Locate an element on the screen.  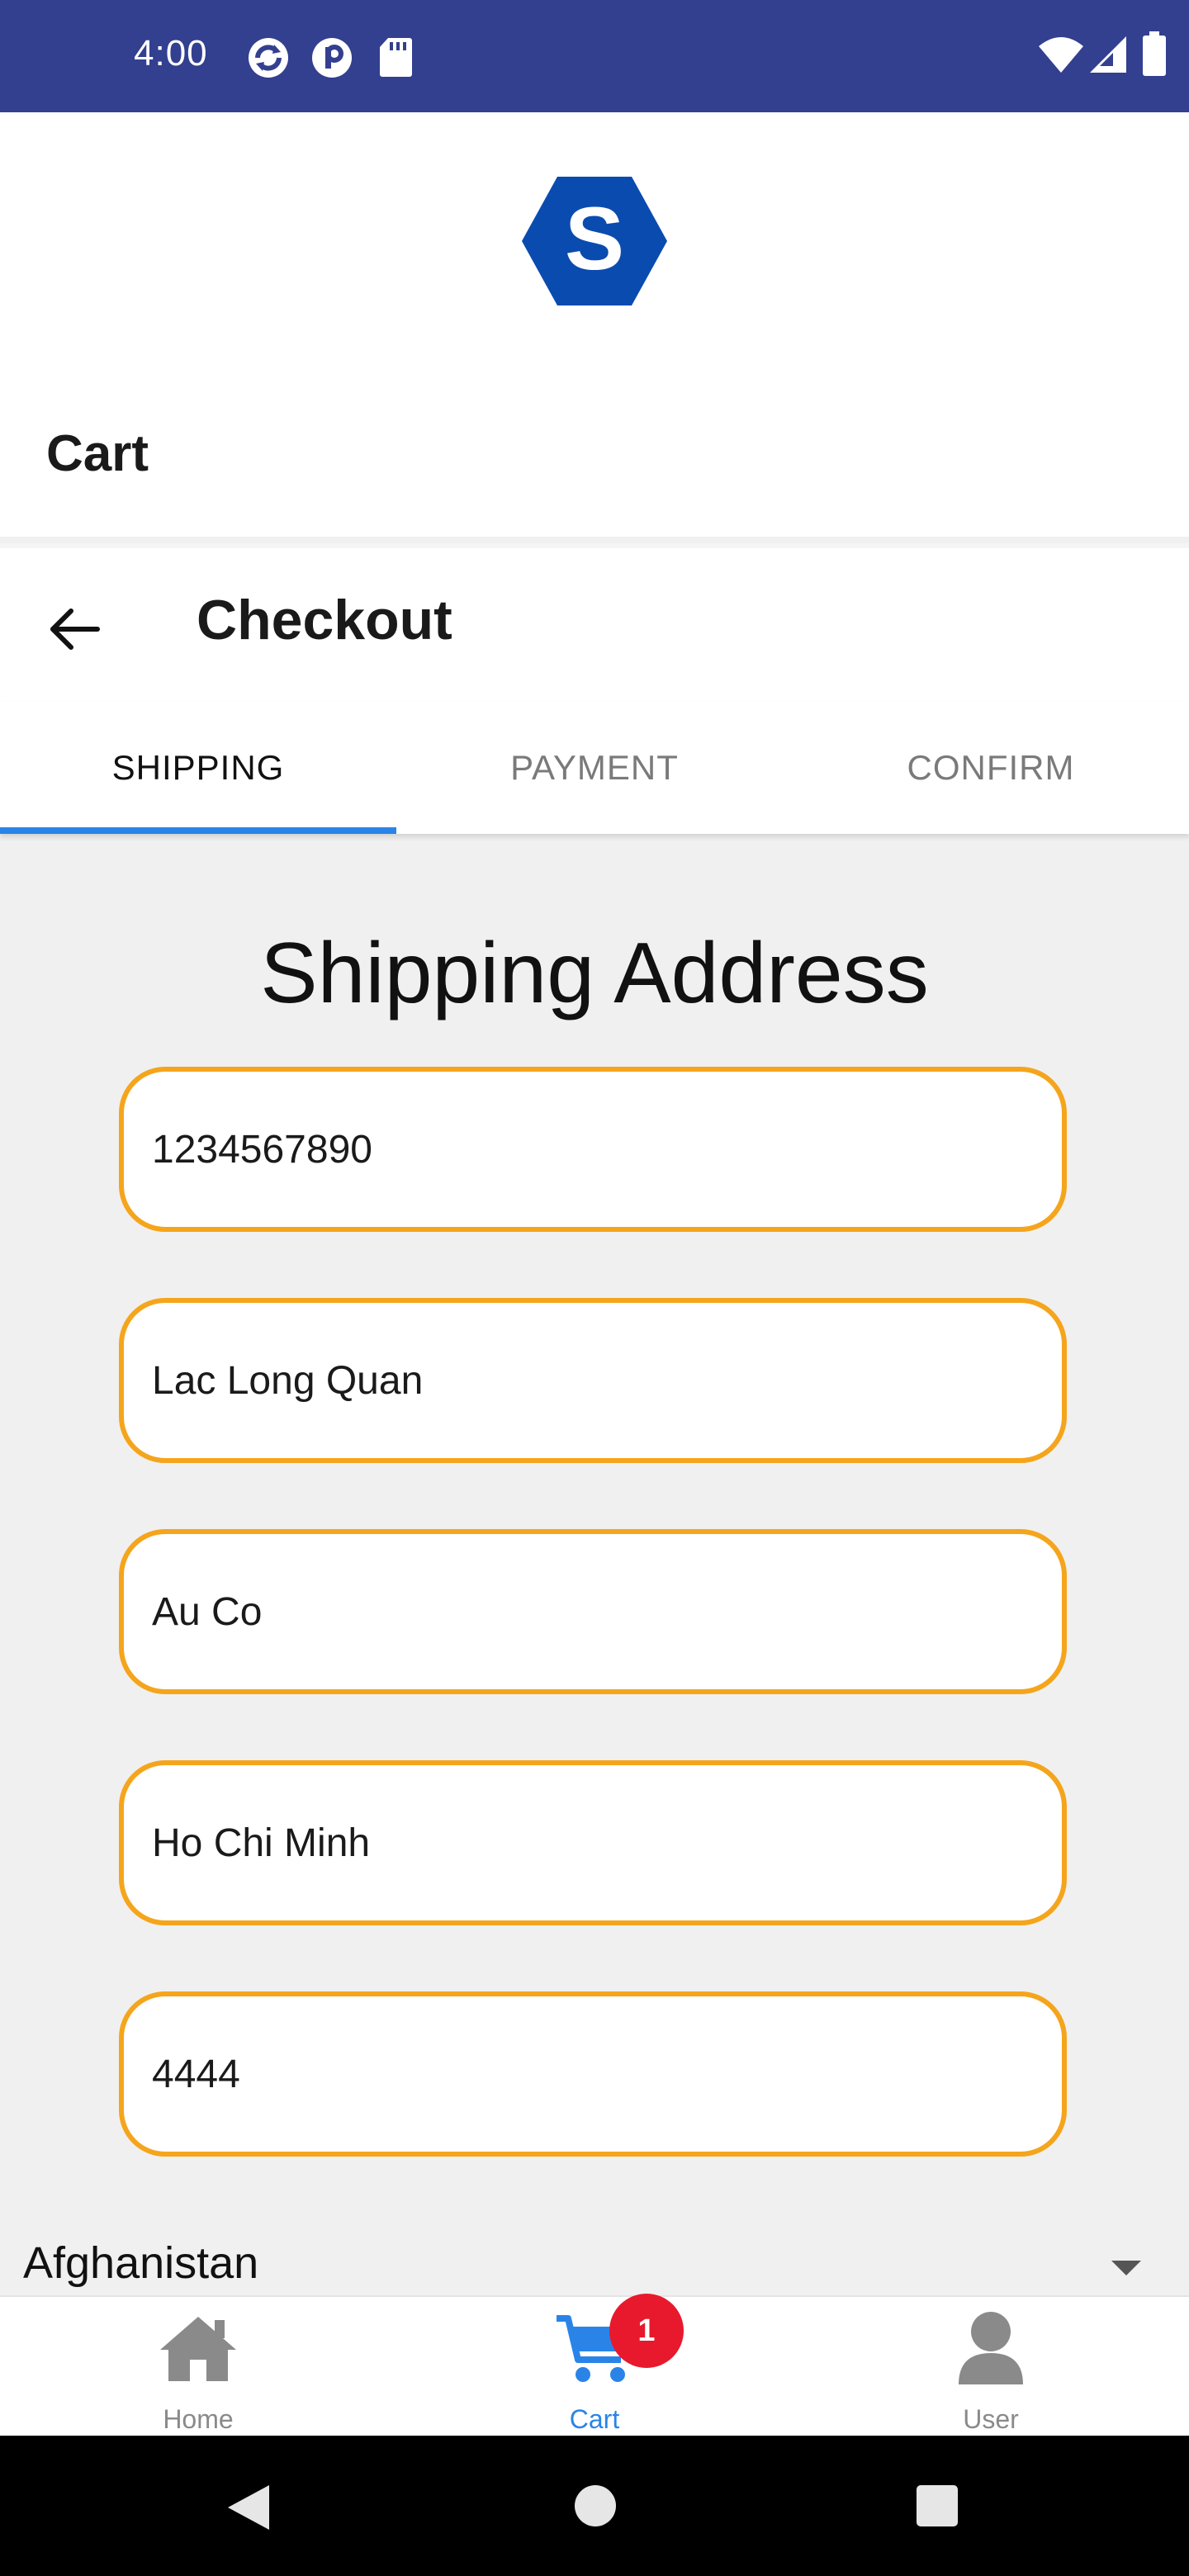
postal-code-field: 4444 is located at coordinates (593, 2074).